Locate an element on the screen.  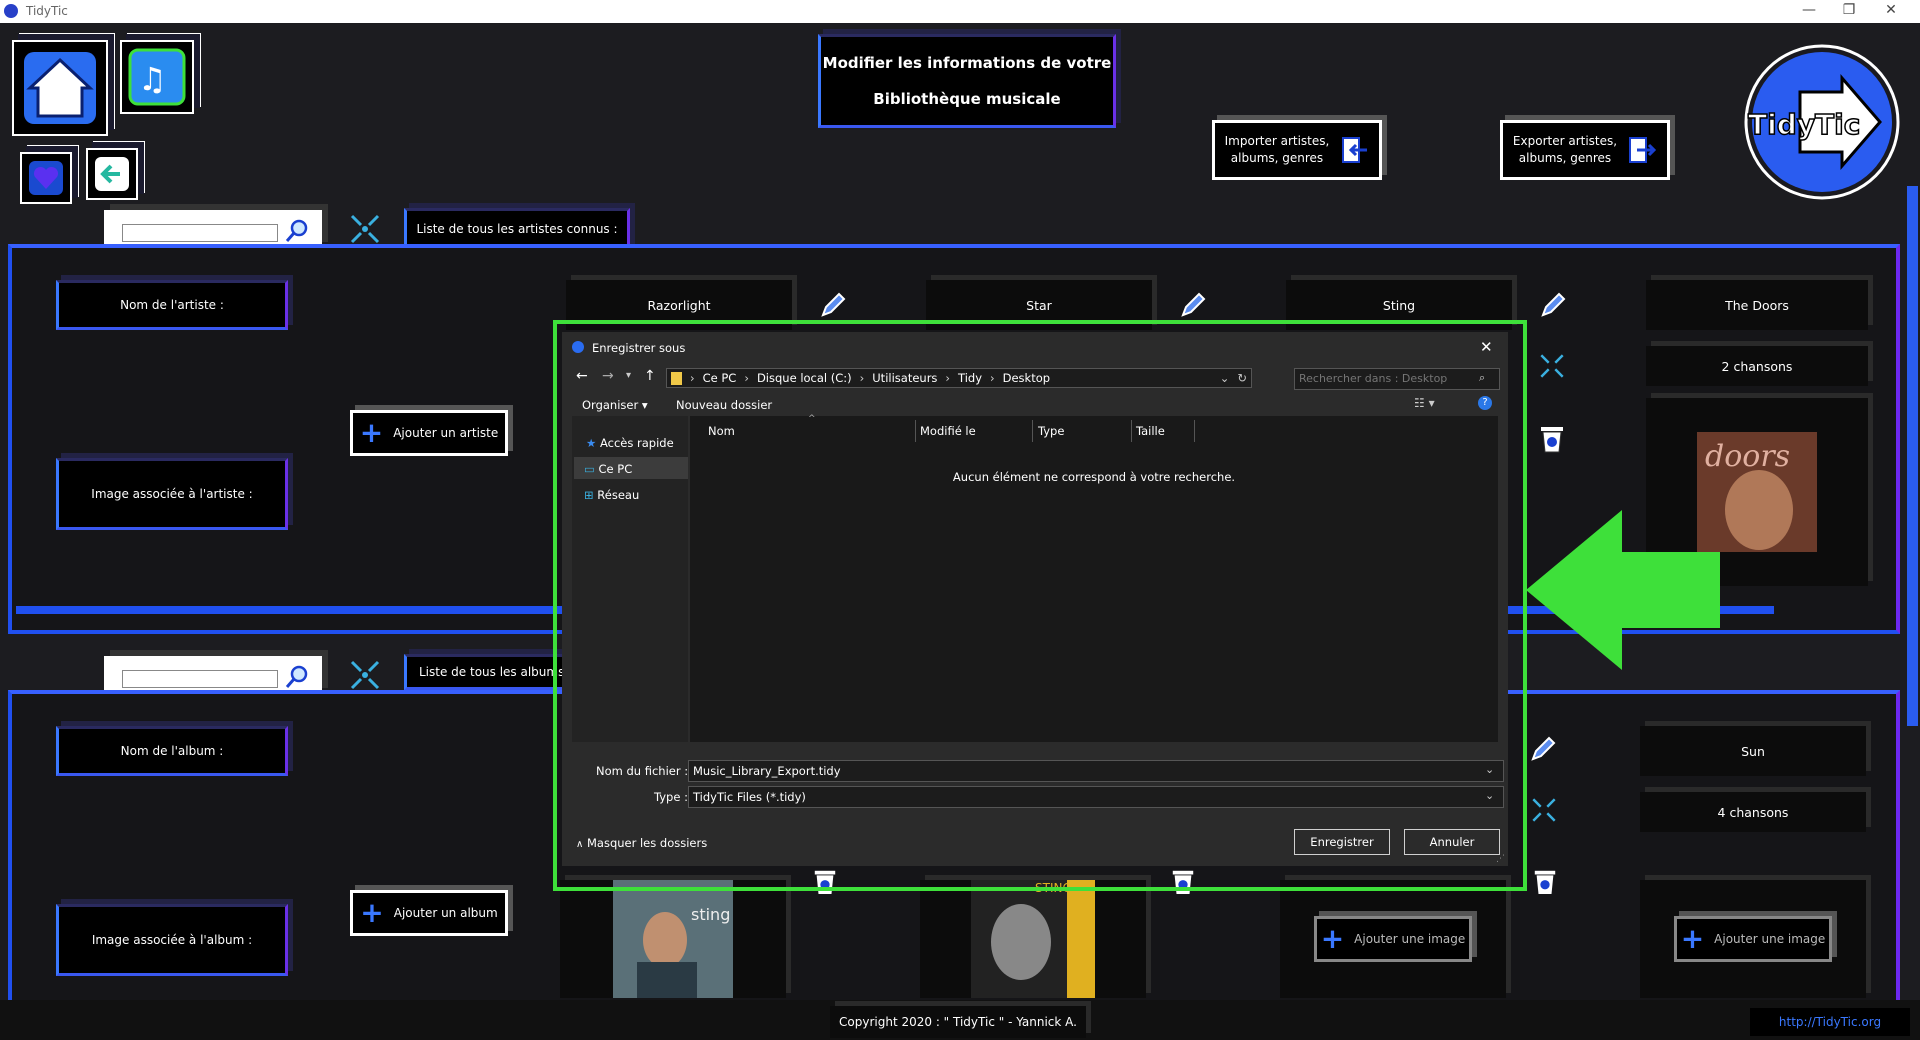
column-name: Nom is located at coordinates (721, 431).